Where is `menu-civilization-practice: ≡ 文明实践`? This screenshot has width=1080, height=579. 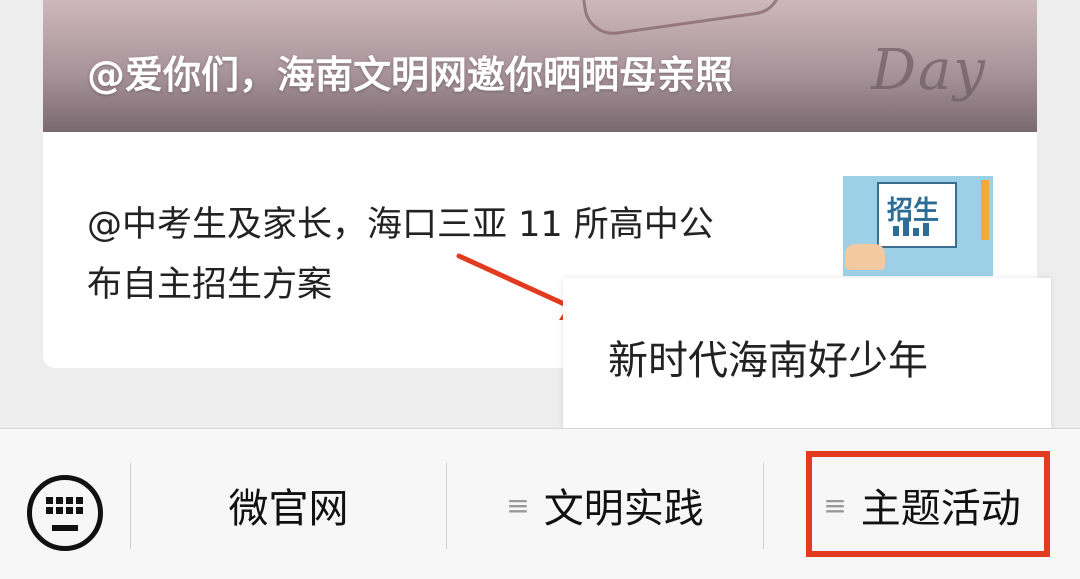 menu-civilization-practice: ≡ 文明实践 is located at coordinates (605, 505).